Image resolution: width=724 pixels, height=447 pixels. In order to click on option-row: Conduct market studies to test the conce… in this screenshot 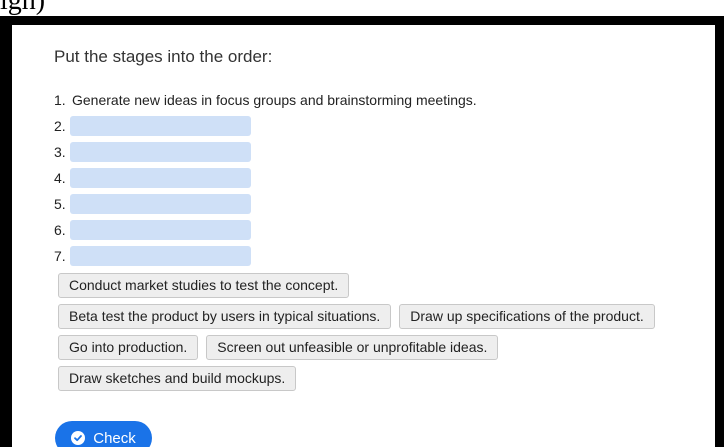, I will do `click(360, 286)`.